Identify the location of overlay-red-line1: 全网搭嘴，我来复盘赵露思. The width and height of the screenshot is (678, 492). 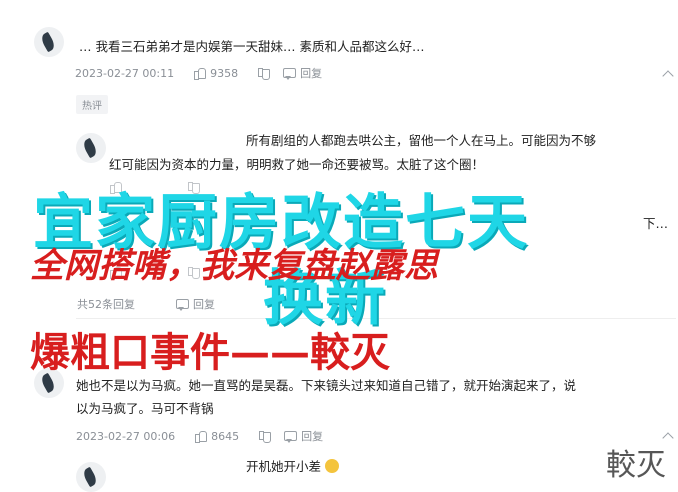
(234, 266).